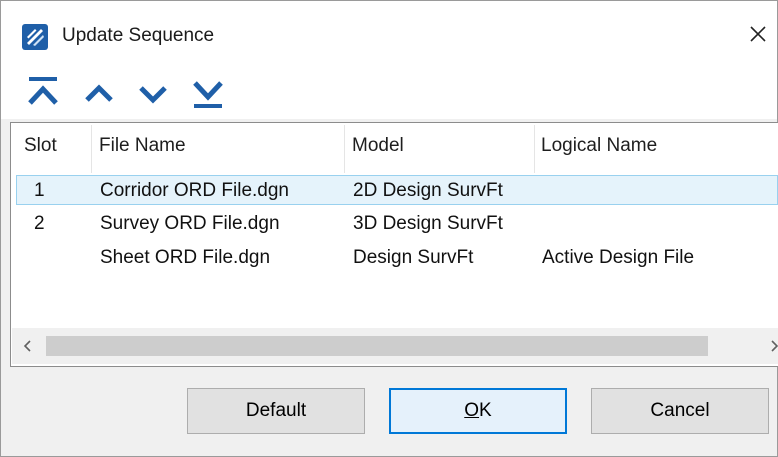 The height and width of the screenshot is (457, 778). I want to click on move-to-bottom-icon, so click(208, 93).